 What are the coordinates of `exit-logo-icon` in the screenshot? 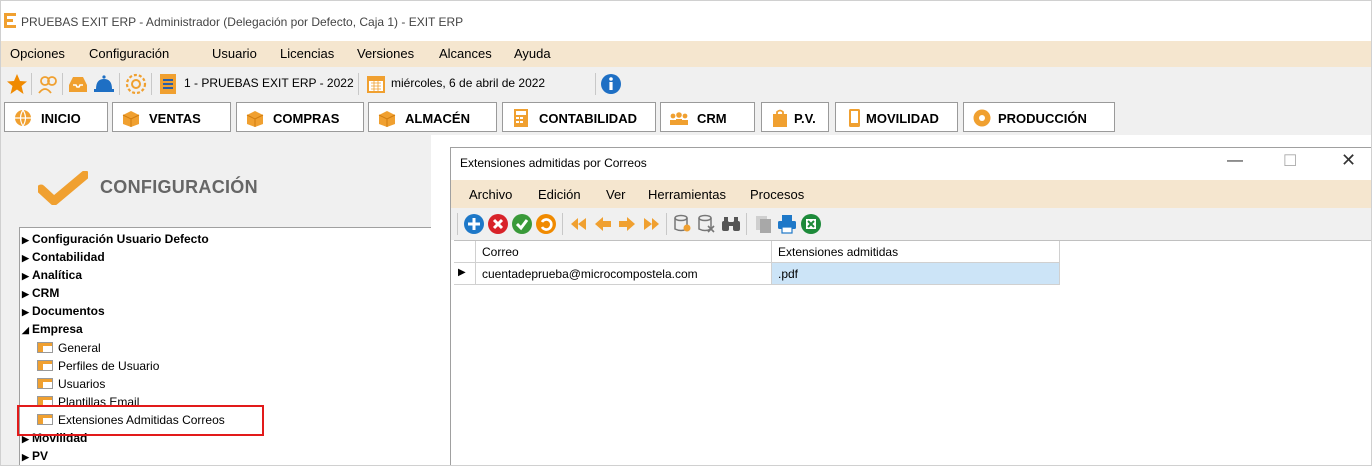 It's located at (10, 20).